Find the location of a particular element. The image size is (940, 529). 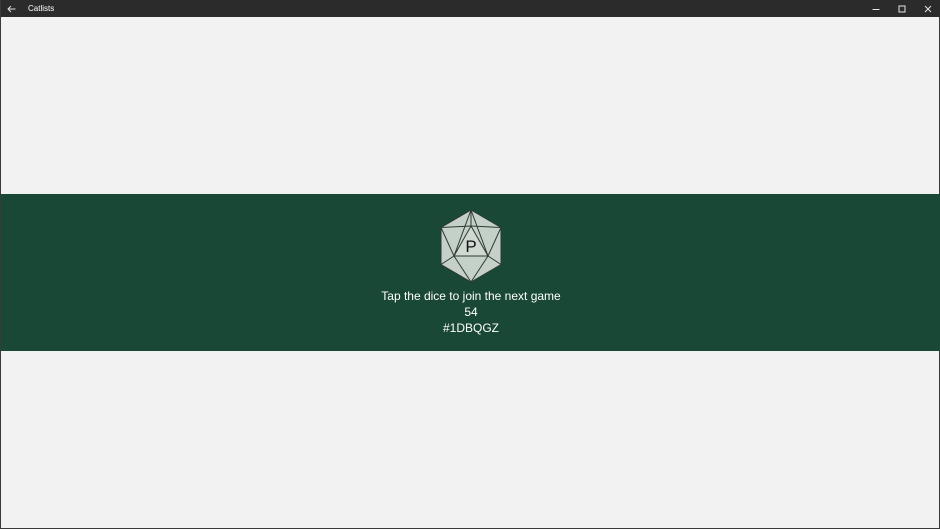

join-prompt: Tap the dice to join the next game is located at coordinates (471, 296).